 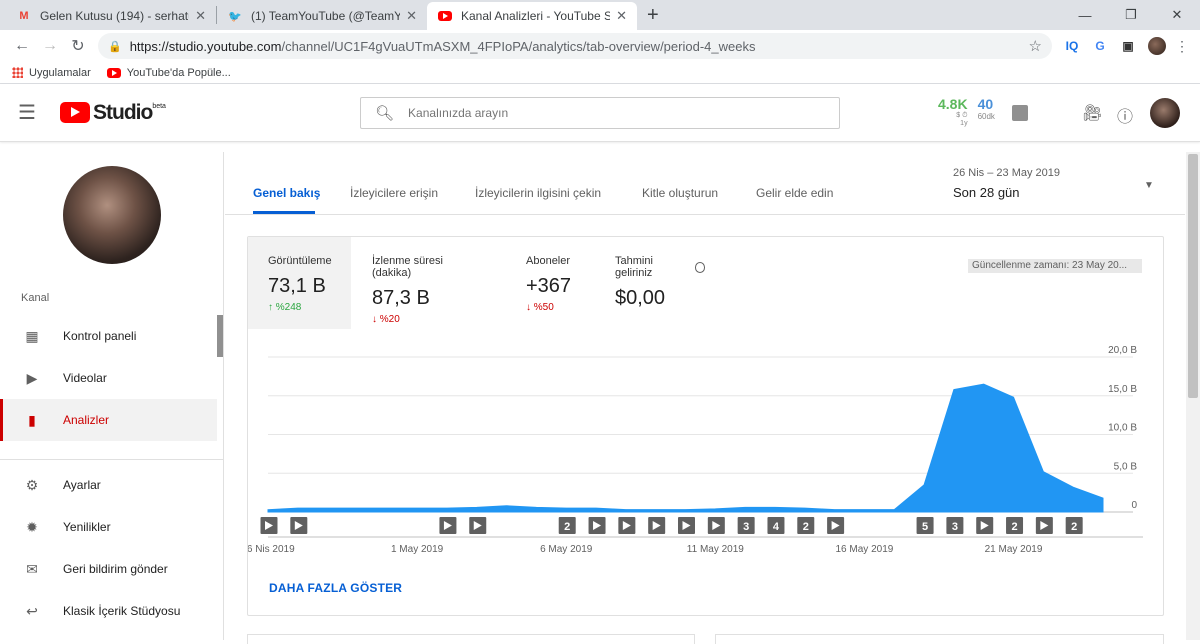 What do you see at coordinates (112, 215) in the screenshot?
I see `channel-avatar` at bounding box center [112, 215].